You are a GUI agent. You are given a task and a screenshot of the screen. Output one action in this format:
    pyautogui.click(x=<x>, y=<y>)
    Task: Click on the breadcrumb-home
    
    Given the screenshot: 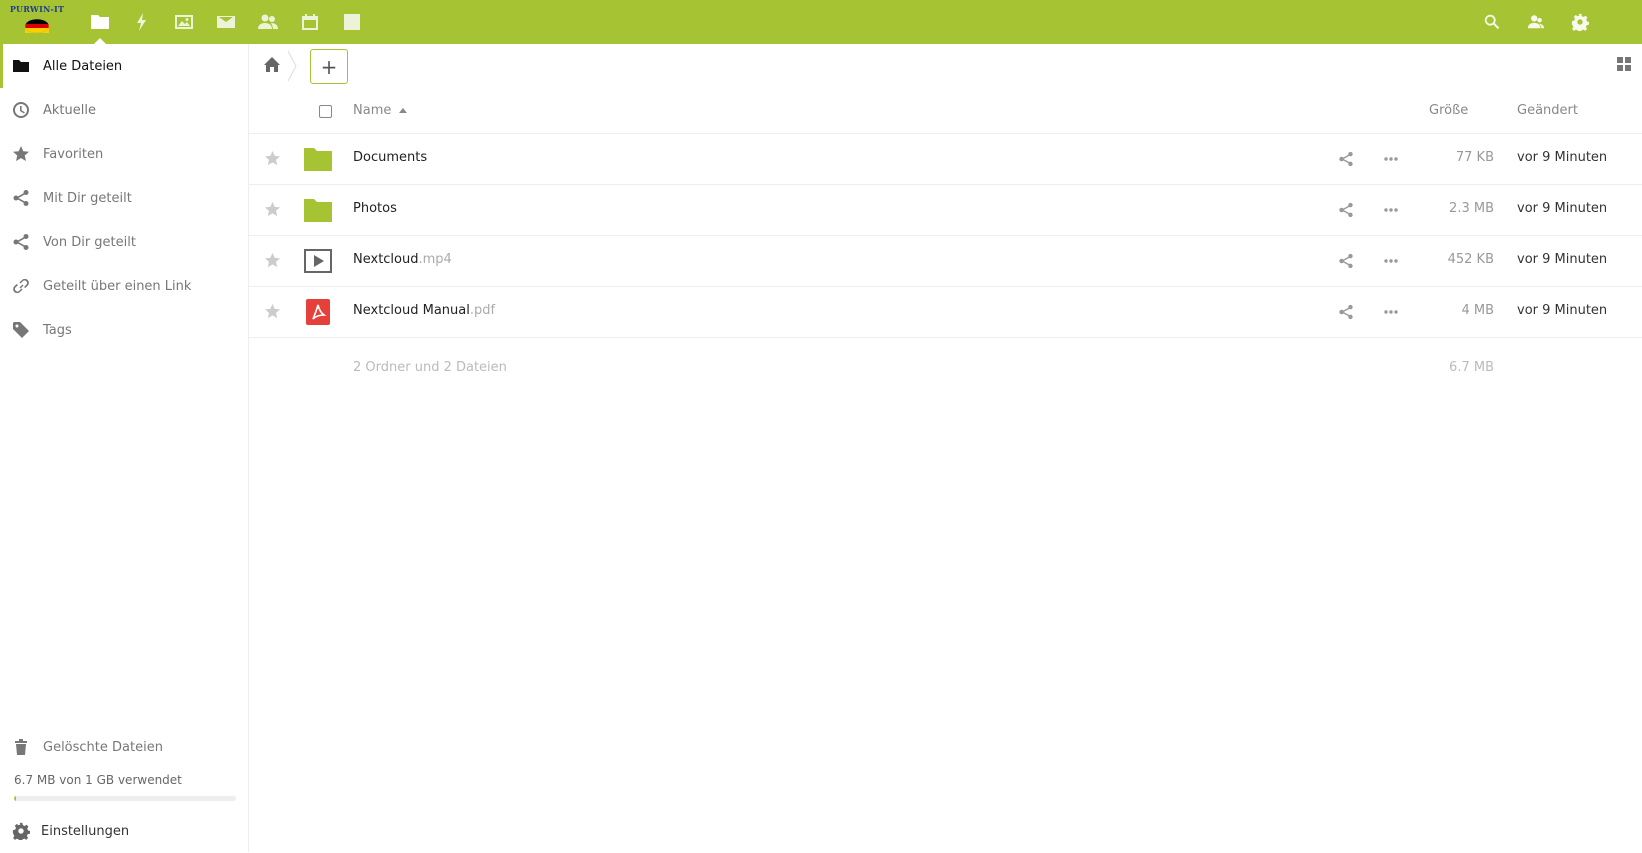 What is the action you would take?
    pyautogui.click(x=273, y=66)
    